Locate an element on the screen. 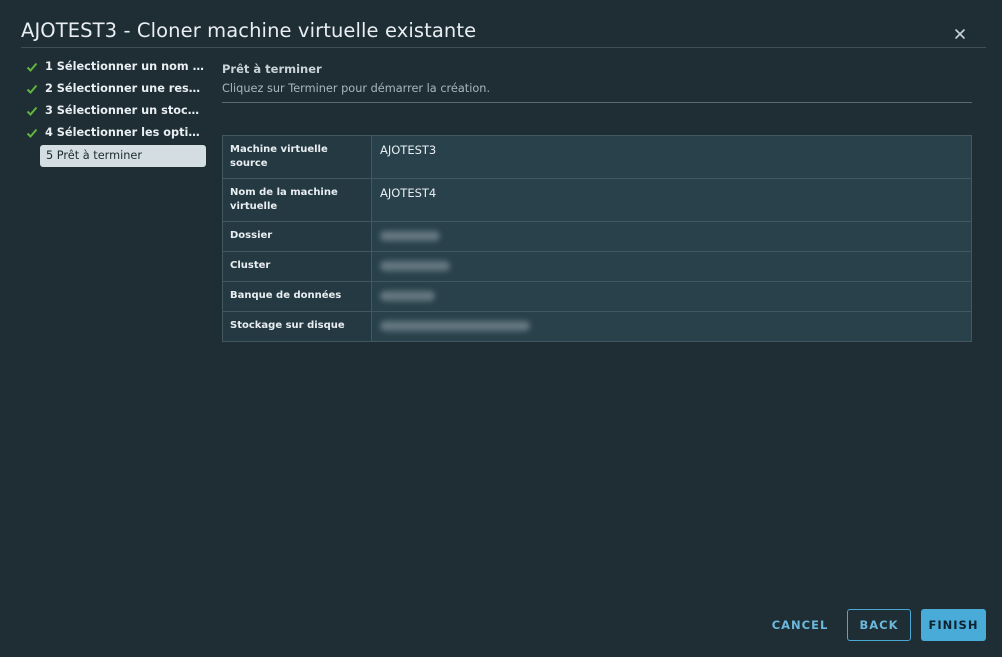 This screenshot has width=1002, height=657. table-row: Nom de la machine virtuelle AJOTEST4 is located at coordinates (597, 200).